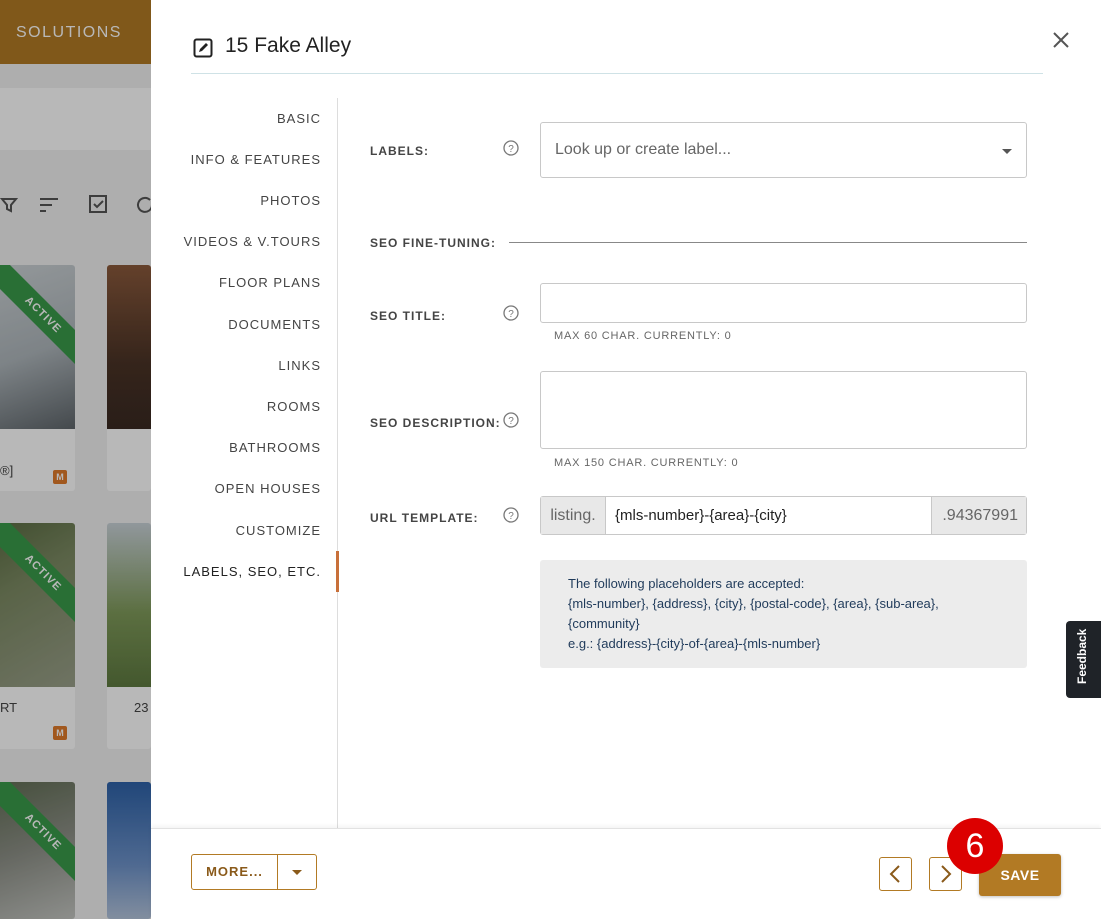  Describe the element at coordinates (604, 623) in the screenshot. I see `info-line: {community}` at that location.